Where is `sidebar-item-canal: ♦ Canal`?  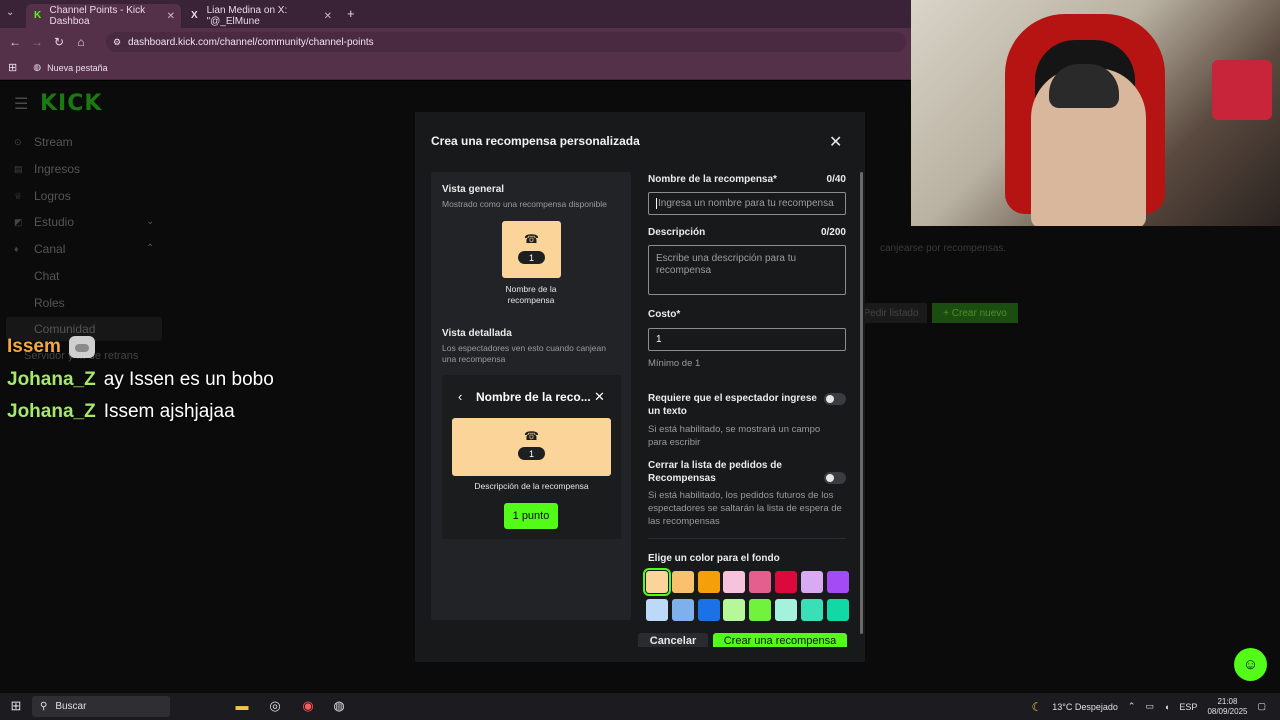 sidebar-item-canal: ♦ Canal is located at coordinates (39, 249).